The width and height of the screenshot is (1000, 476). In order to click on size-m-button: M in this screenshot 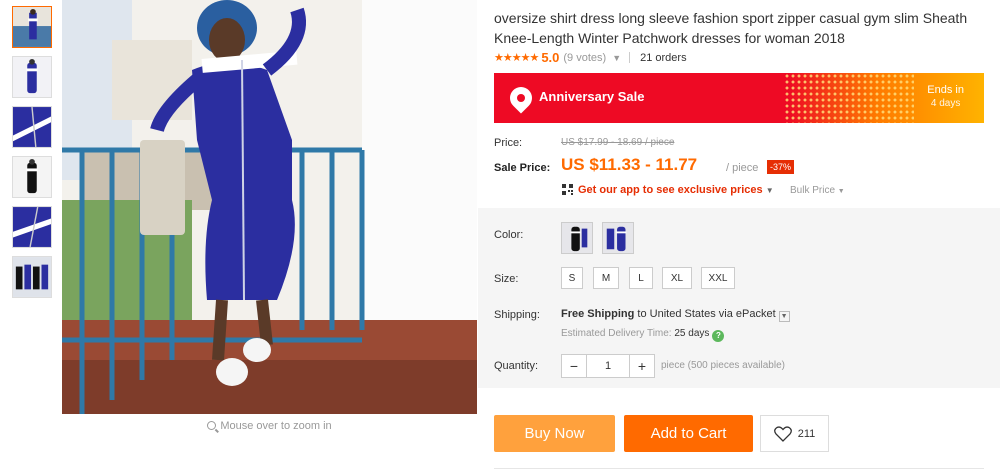, I will do `click(606, 278)`.